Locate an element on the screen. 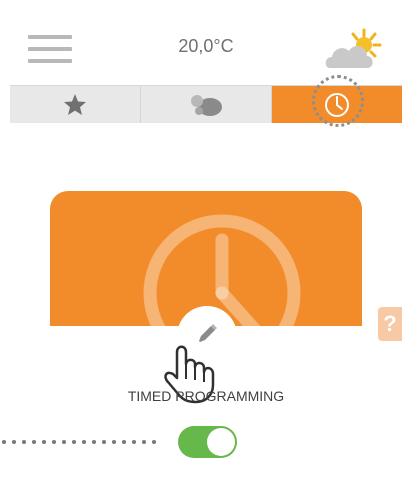 This screenshot has height=501, width=402. scenes-icon is located at coordinates (206, 105).